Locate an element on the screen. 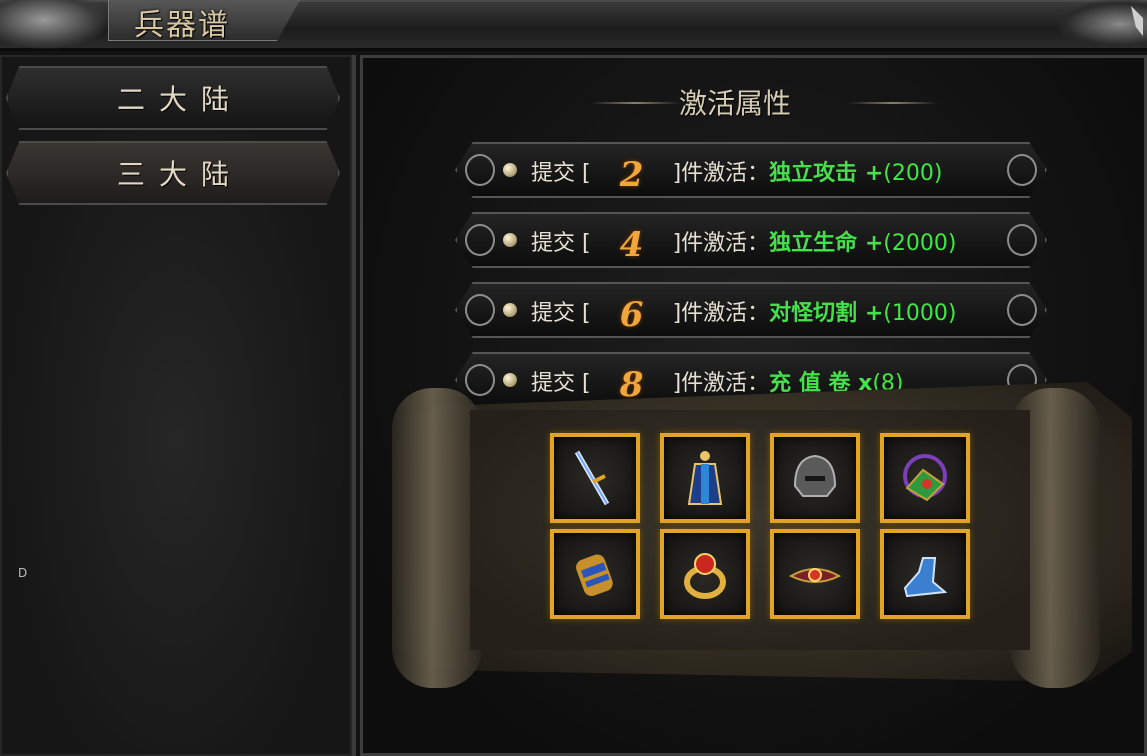  title-bar: 兵器谱 is located at coordinates (573, 25).